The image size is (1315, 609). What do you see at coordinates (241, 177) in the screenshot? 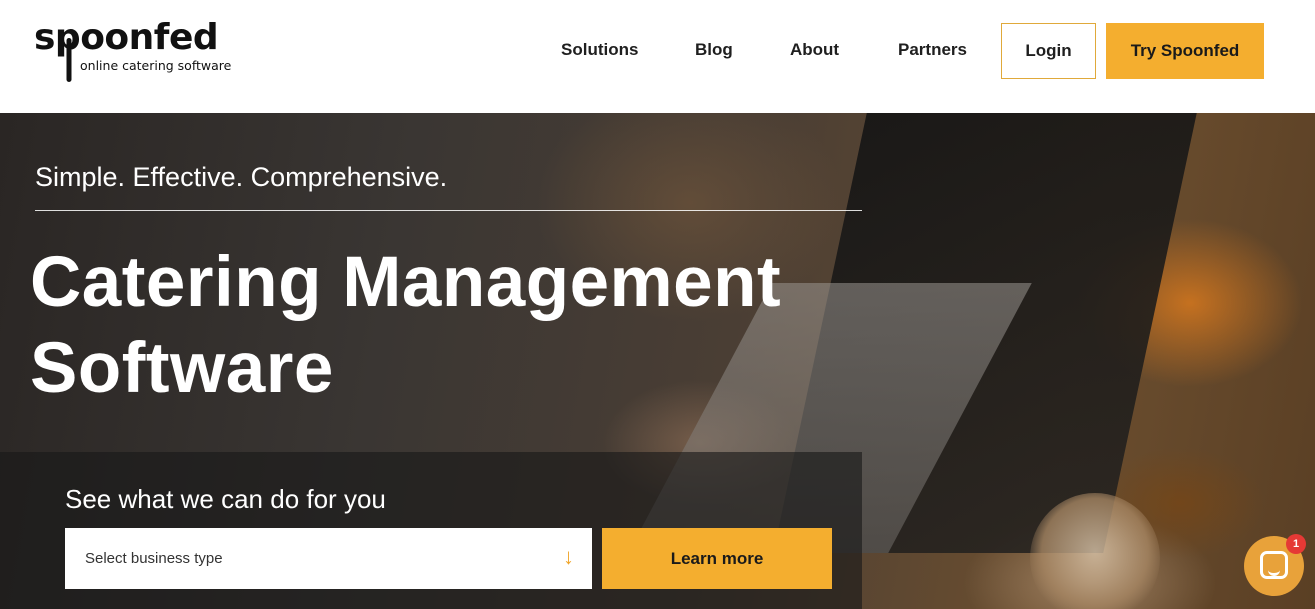
I see `hero-tagline: Simple. Effective. Comprehensive.` at bounding box center [241, 177].